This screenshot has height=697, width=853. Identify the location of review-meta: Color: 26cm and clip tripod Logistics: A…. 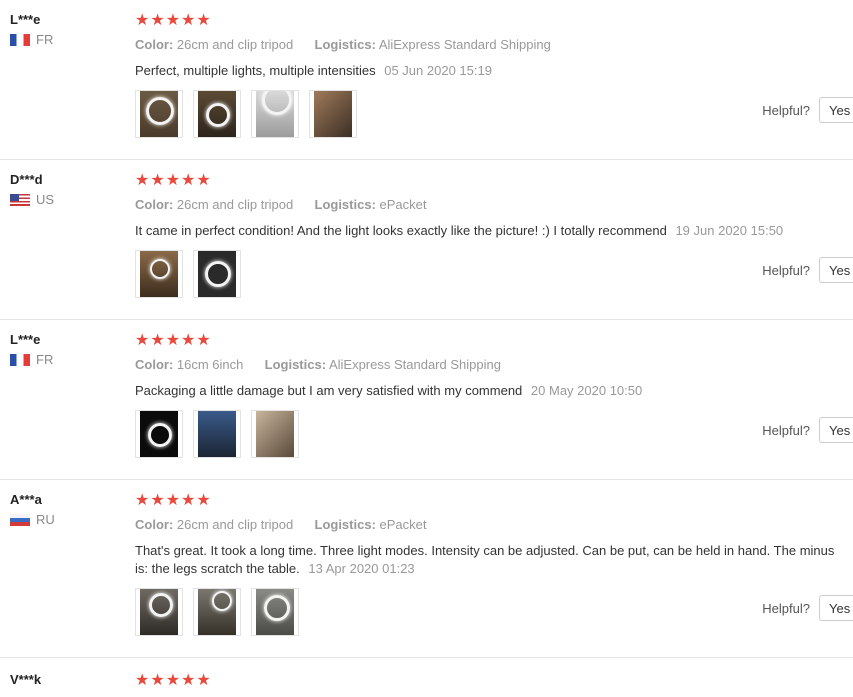
(343, 44).